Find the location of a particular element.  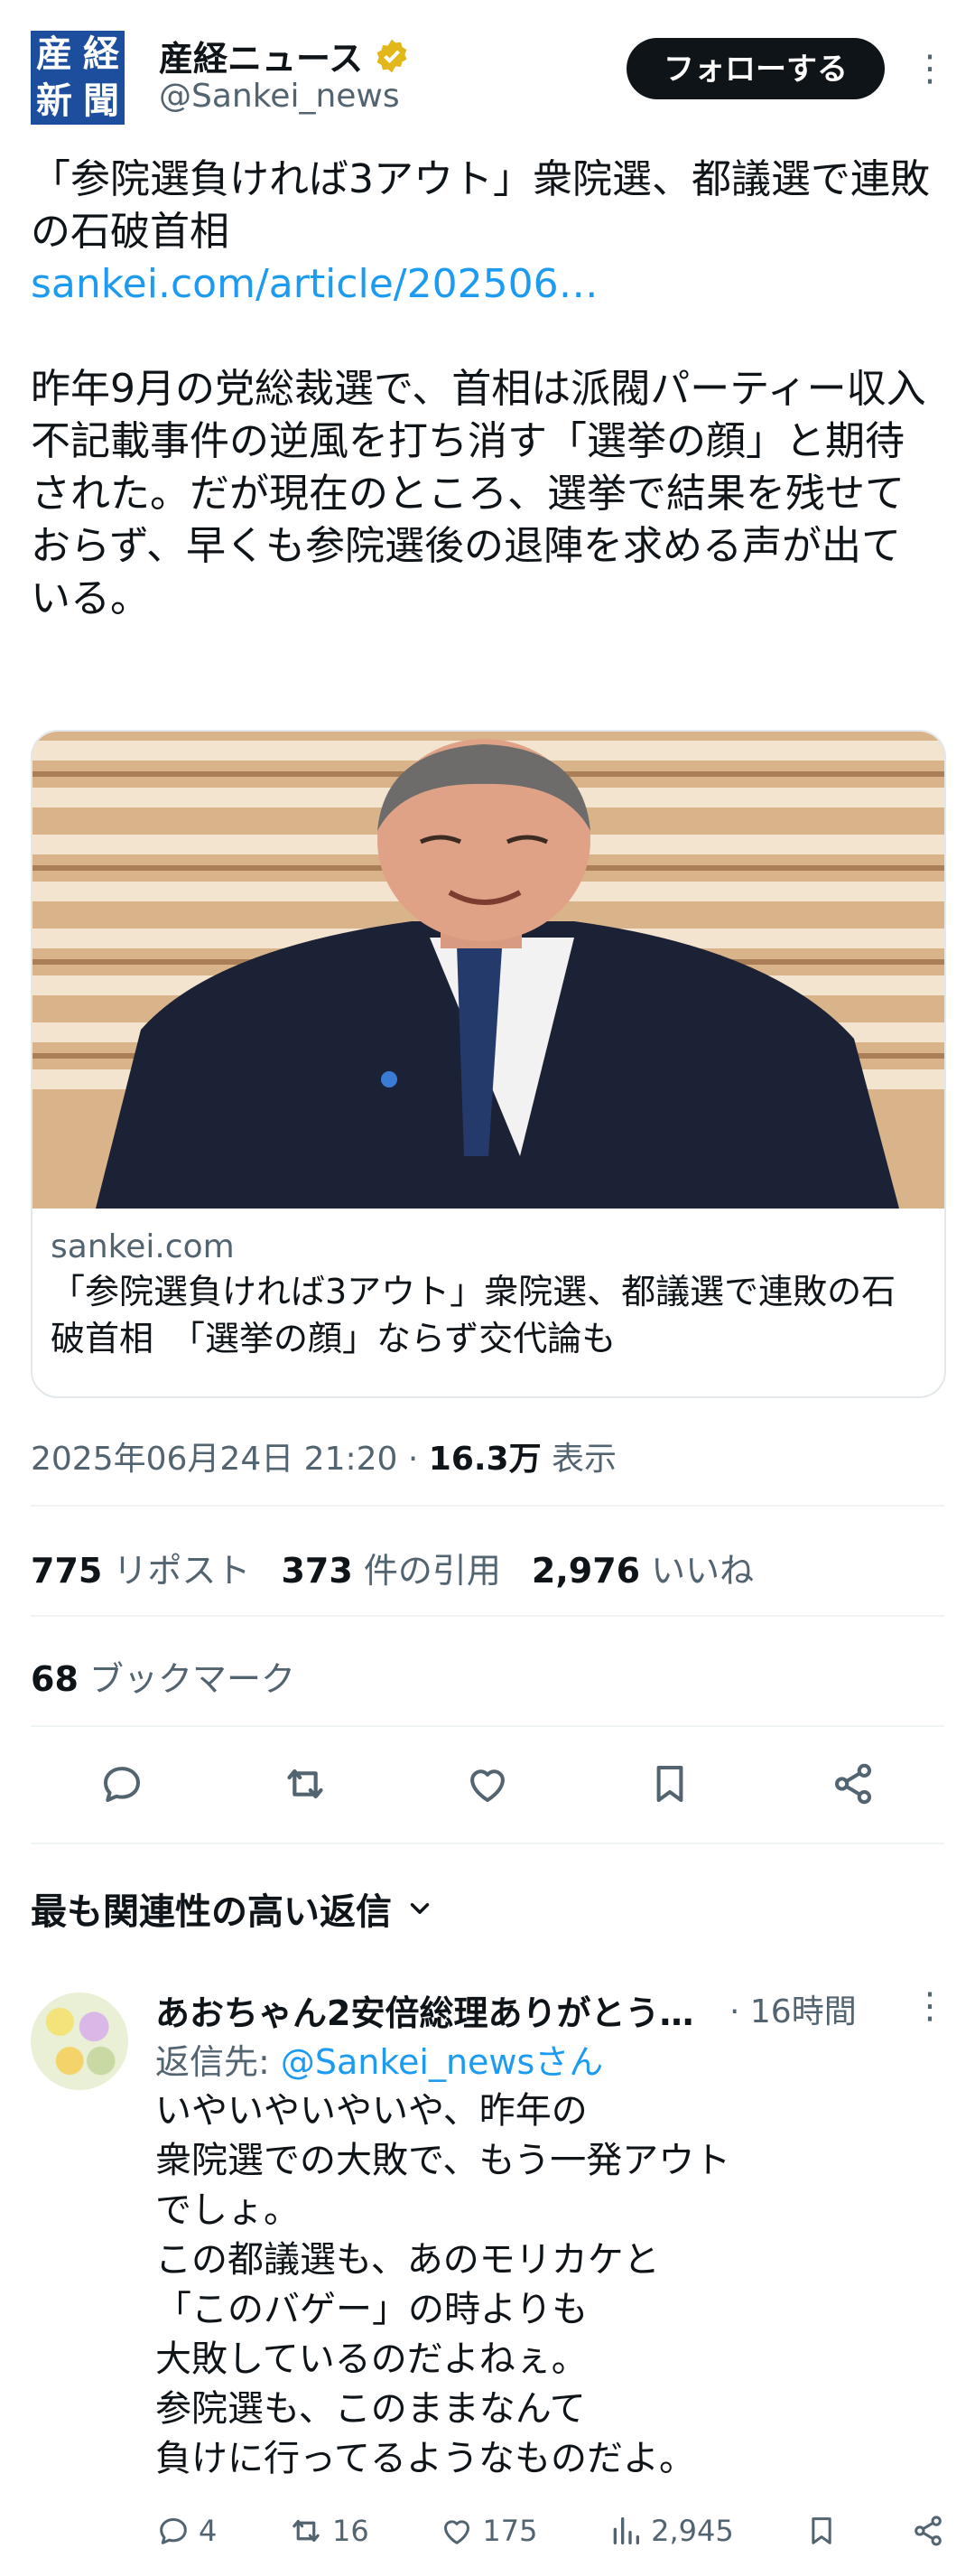

reply-sort-label: 最も関連性の高い返信 is located at coordinates (211, 1912).